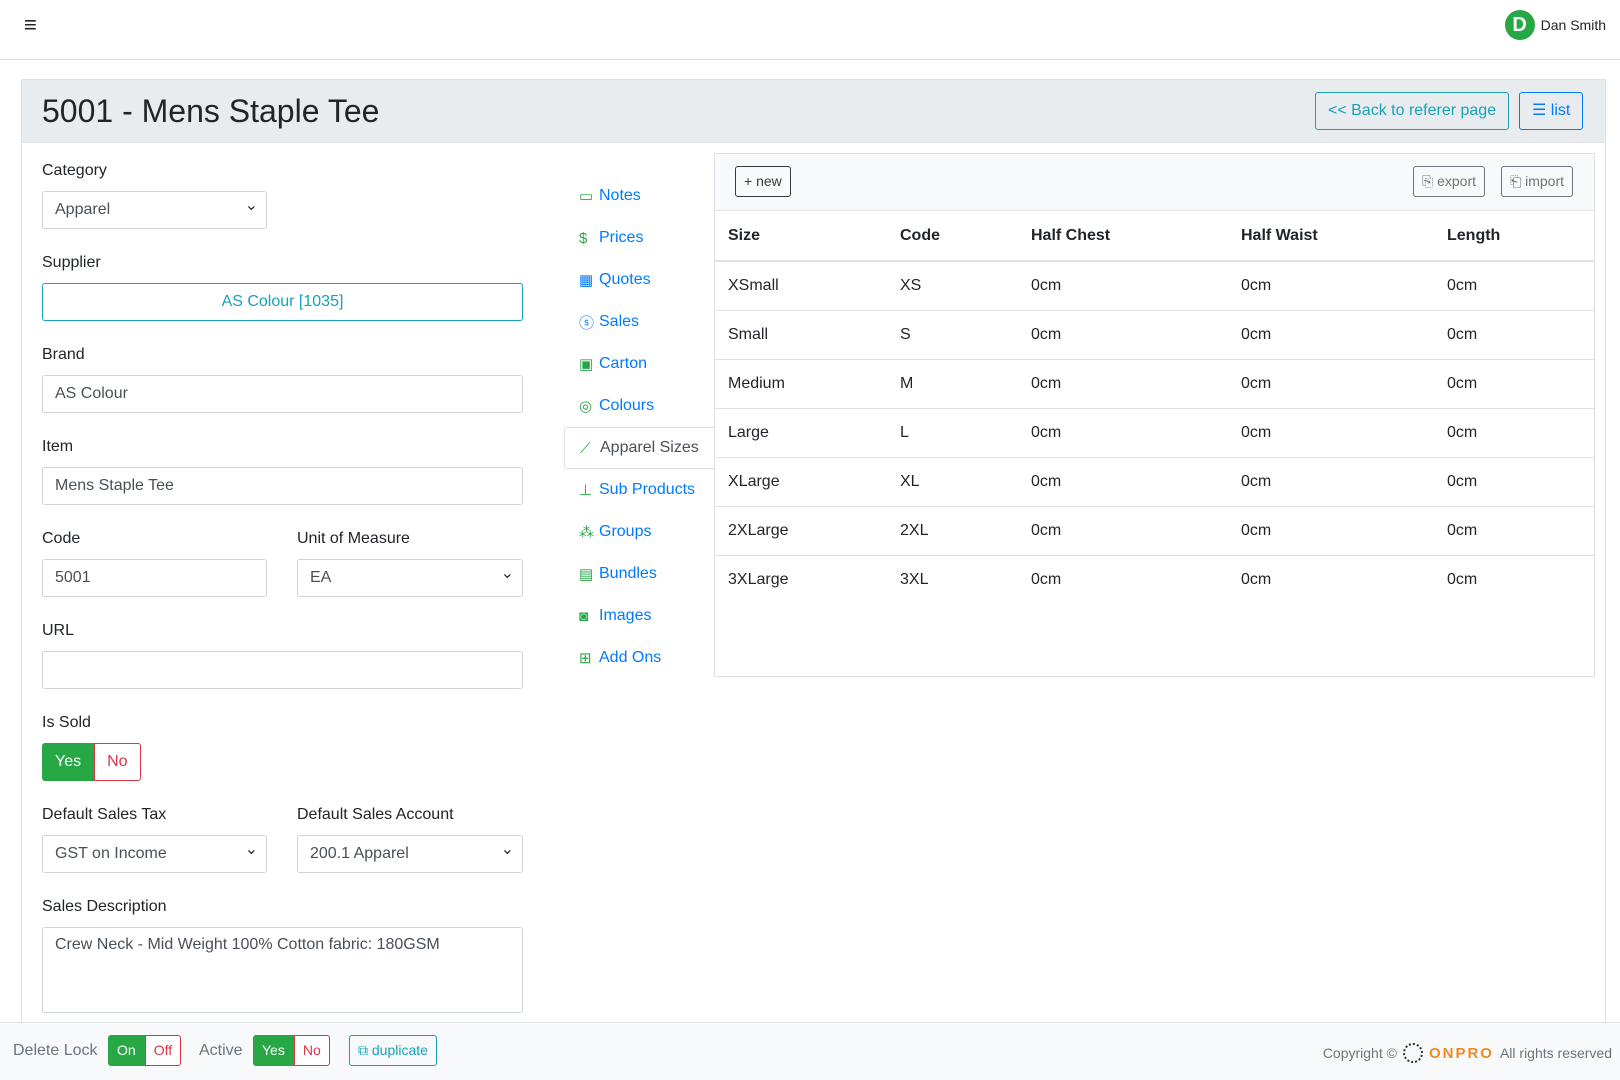 Image resolution: width=1620 pixels, height=1080 pixels. What do you see at coordinates (1514, 236) in the screenshot?
I see `column-header: Length` at bounding box center [1514, 236].